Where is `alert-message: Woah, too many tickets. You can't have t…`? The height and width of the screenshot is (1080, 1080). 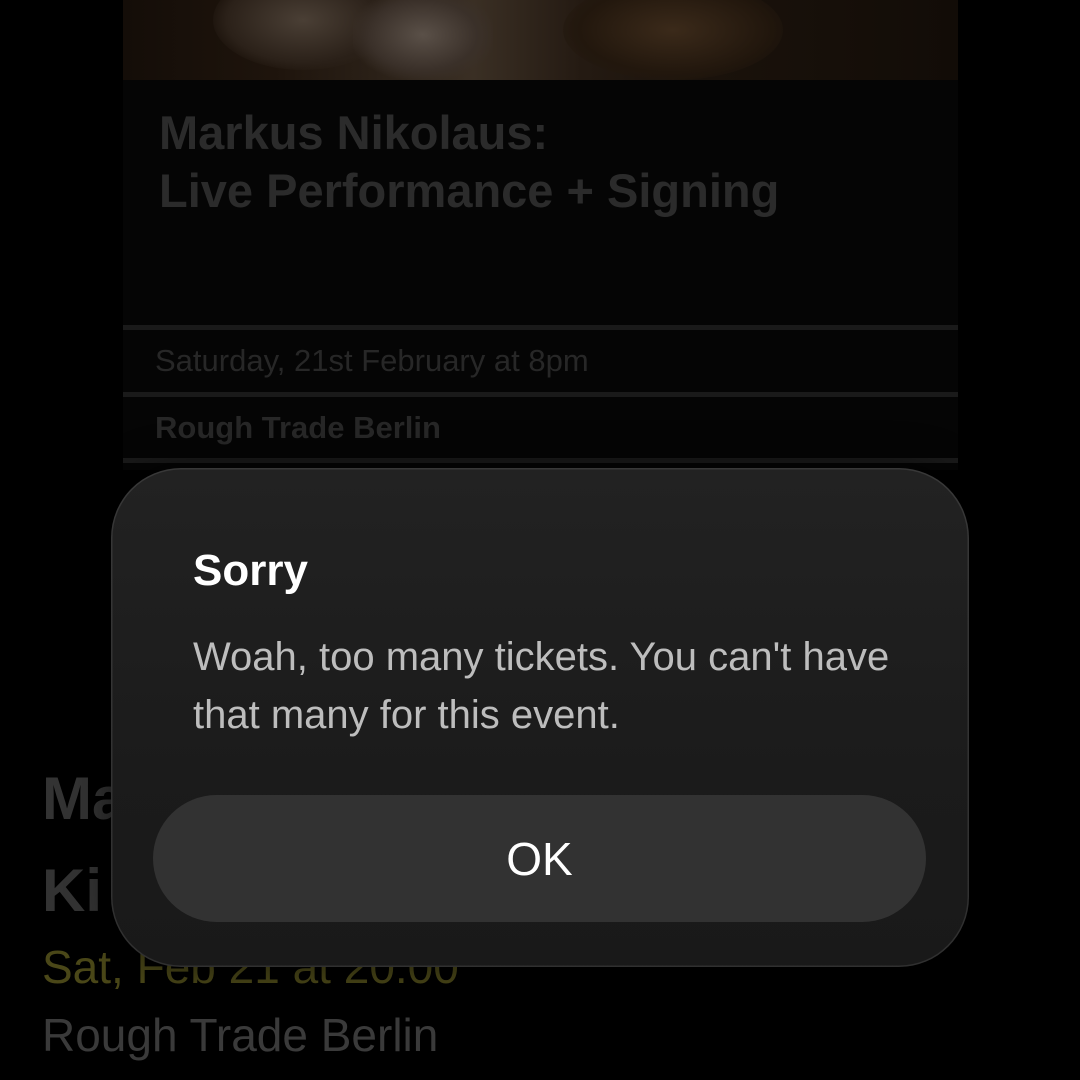
alert-message: Woah, too many tickets. You can't have t… is located at coordinates (541, 686).